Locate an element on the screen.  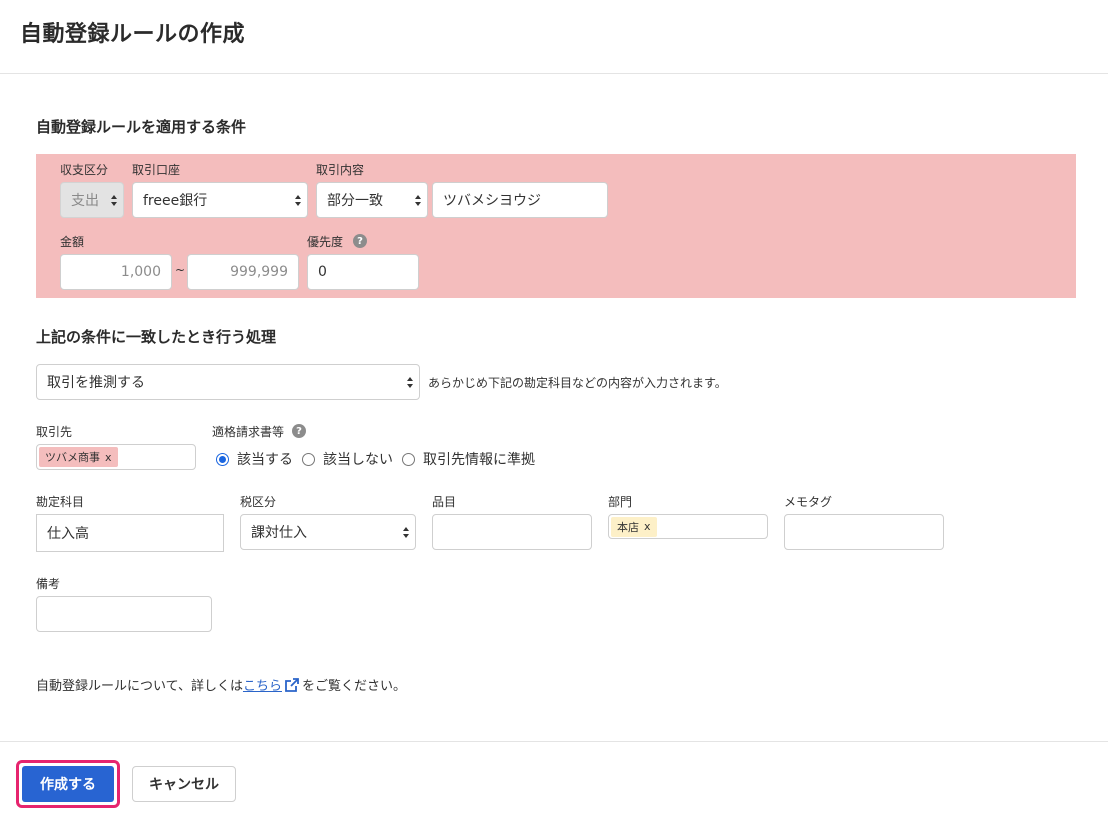
priority-input: 0 is located at coordinates (363, 272).